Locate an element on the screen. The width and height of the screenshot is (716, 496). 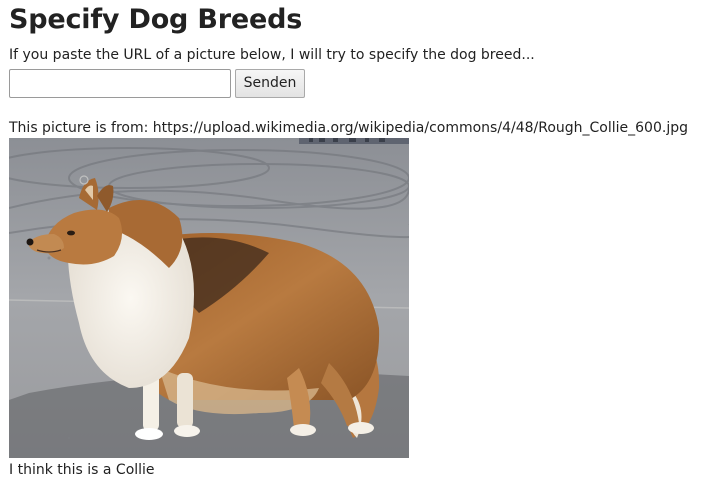
url-form: Senden is located at coordinates (359, 83).